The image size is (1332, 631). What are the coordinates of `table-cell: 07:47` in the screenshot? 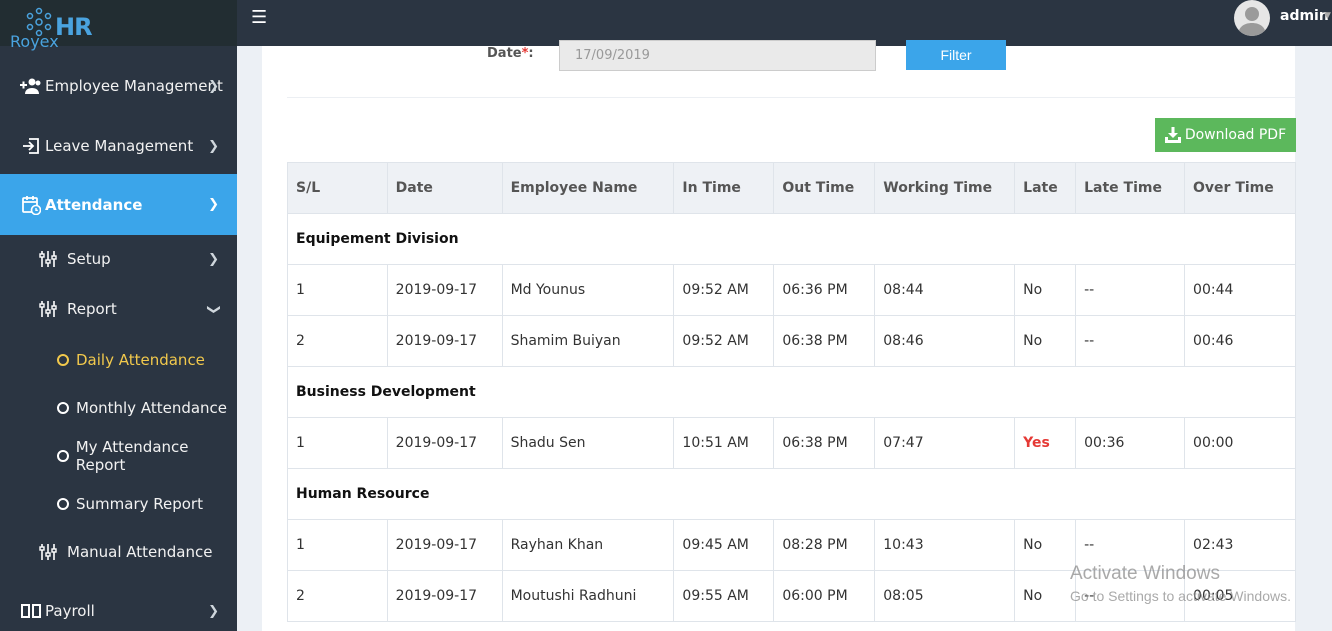 It's located at (945, 443).